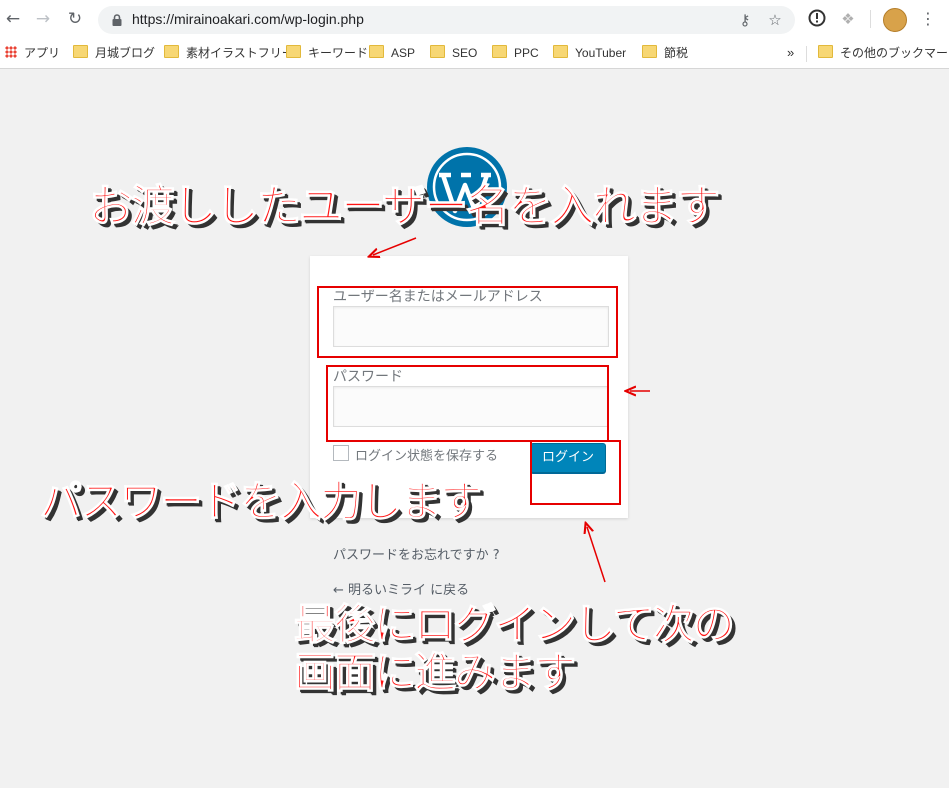 The height and width of the screenshot is (788, 949). Describe the element at coordinates (467, 403) in the screenshot. I see `password-highlight-box` at that location.